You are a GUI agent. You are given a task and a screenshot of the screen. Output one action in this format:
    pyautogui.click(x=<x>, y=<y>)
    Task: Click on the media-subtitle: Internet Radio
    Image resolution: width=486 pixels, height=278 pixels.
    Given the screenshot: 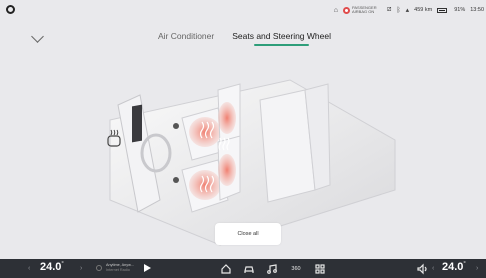 What is the action you would take?
    pyautogui.click(x=118, y=269)
    